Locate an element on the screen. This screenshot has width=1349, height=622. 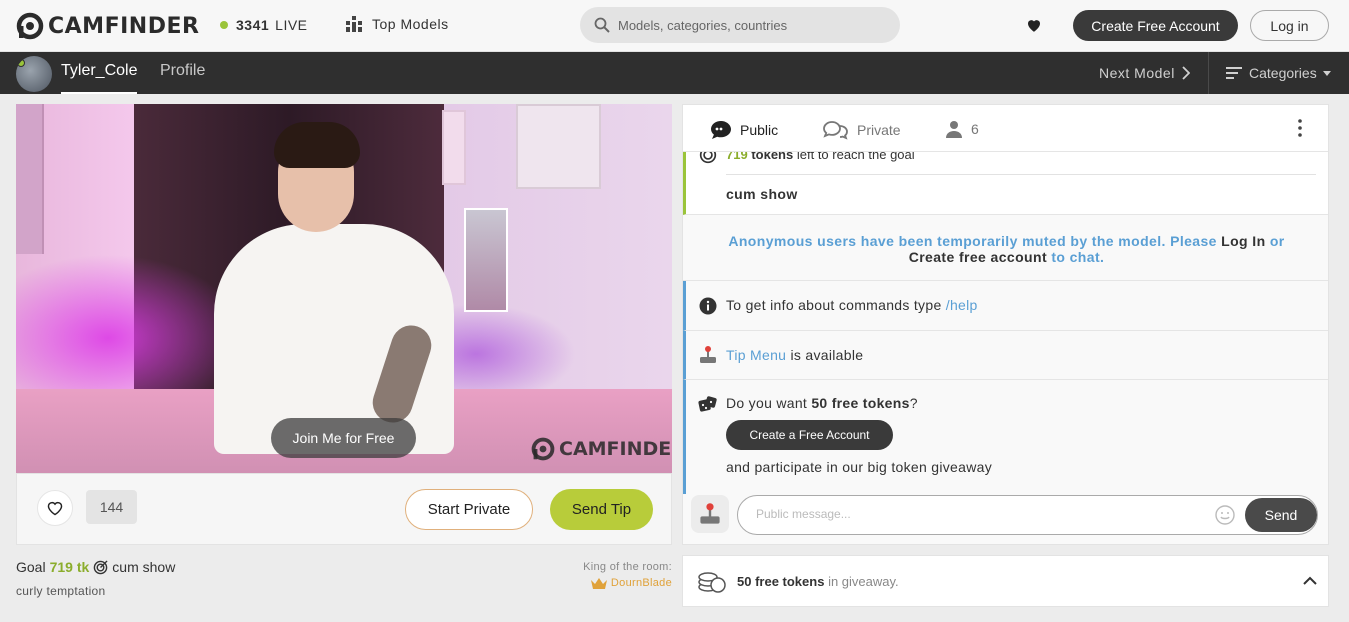
search-input is located at coordinates (748, 25).